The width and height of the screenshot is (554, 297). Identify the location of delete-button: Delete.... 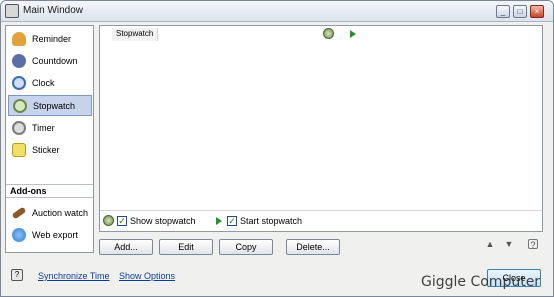
(313, 247).